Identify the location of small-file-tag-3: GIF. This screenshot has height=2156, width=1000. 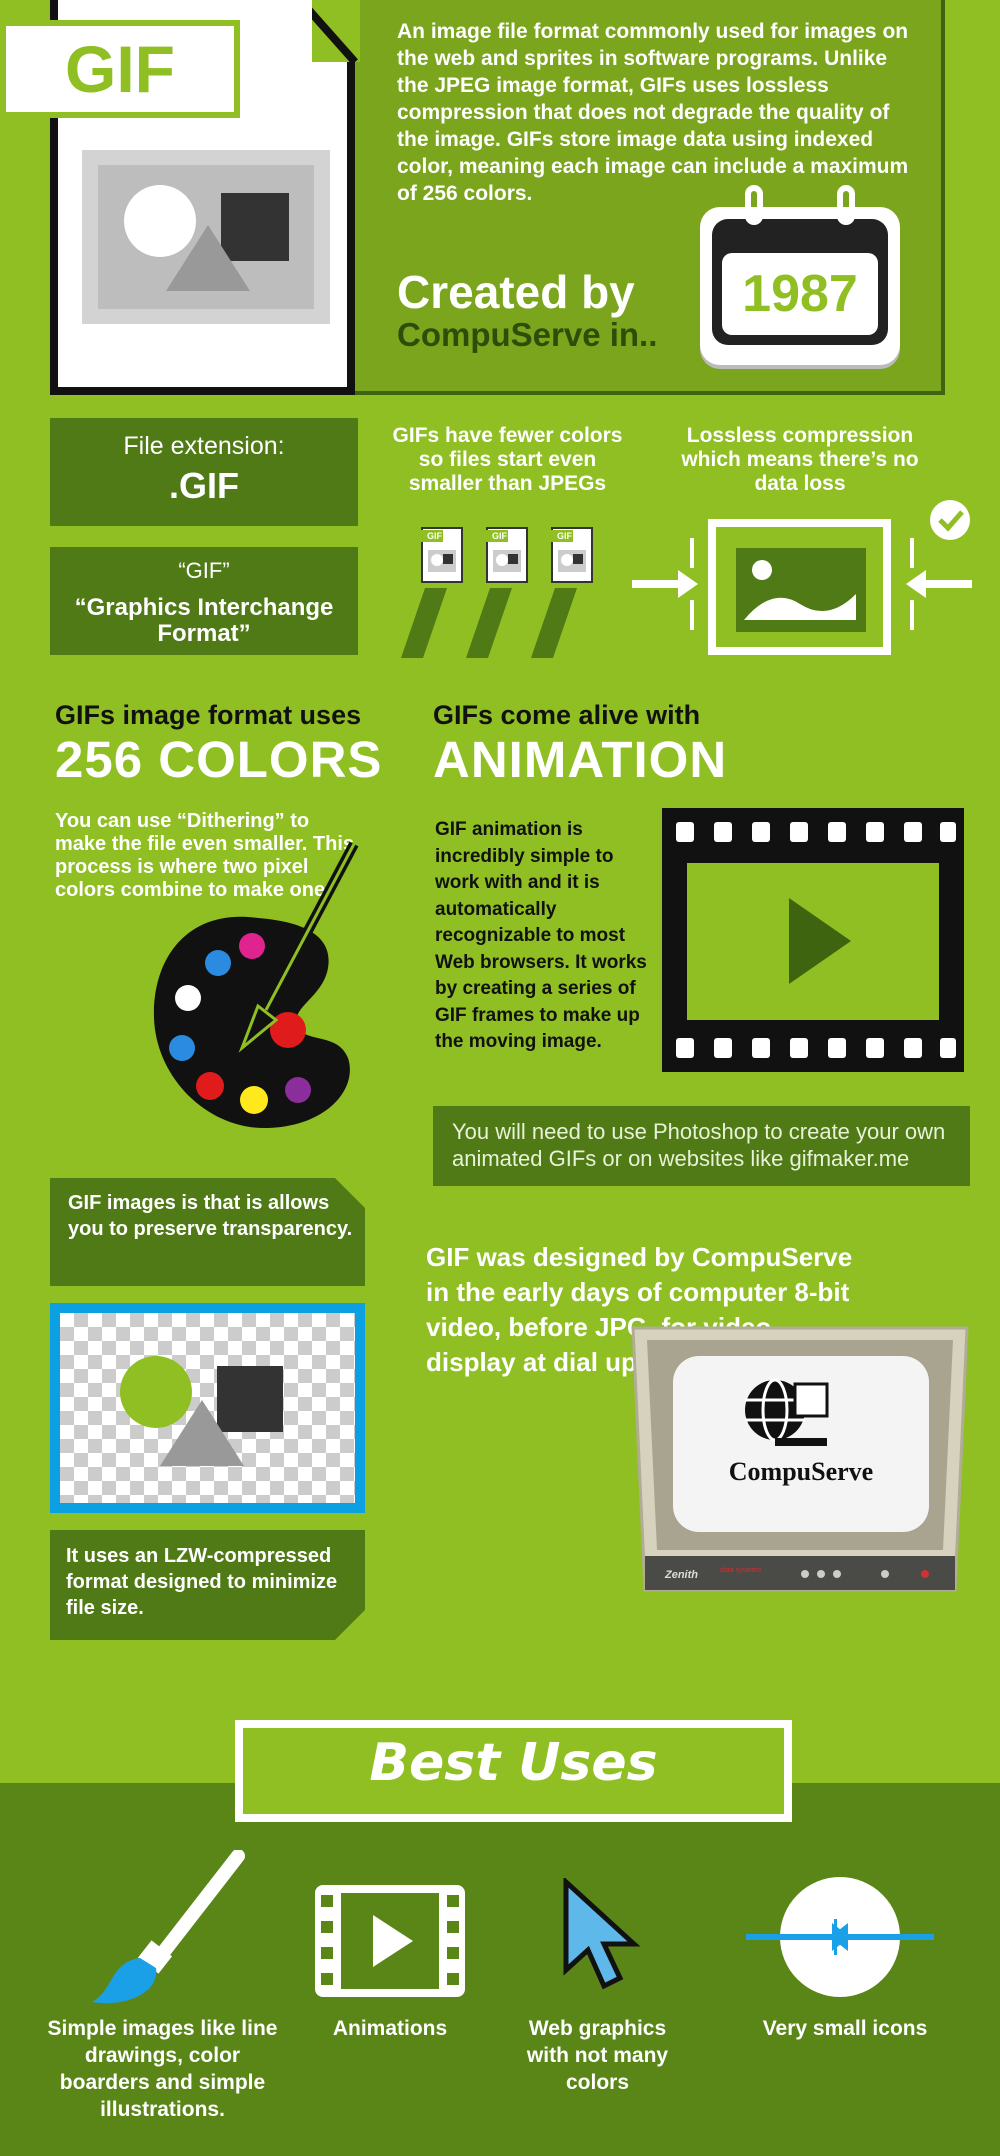
(565, 536).